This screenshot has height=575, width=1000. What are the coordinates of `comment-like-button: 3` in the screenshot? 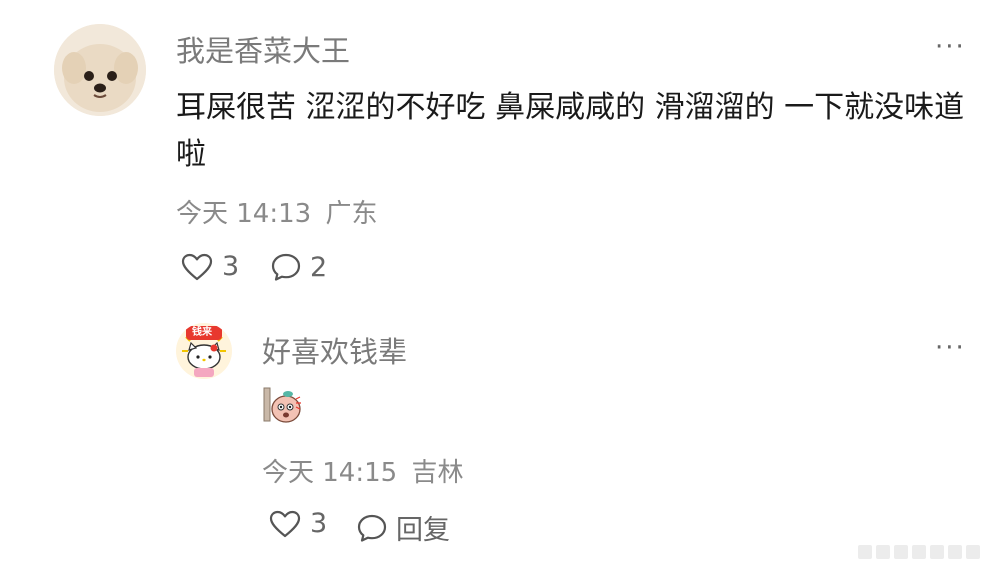 It's located at (209, 266).